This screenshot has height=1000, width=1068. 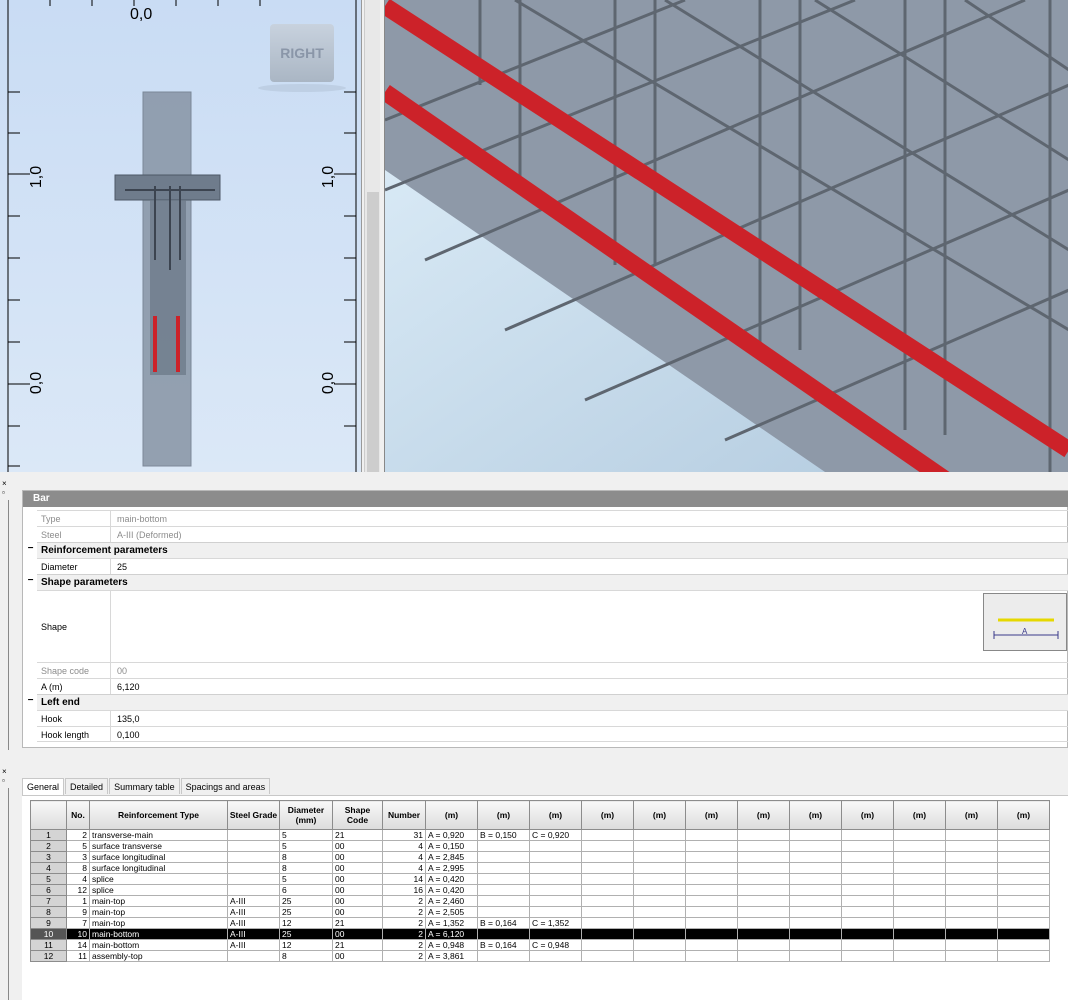 What do you see at coordinates (78, 890) in the screenshot?
I see `cell-no: 12` at bounding box center [78, 890].